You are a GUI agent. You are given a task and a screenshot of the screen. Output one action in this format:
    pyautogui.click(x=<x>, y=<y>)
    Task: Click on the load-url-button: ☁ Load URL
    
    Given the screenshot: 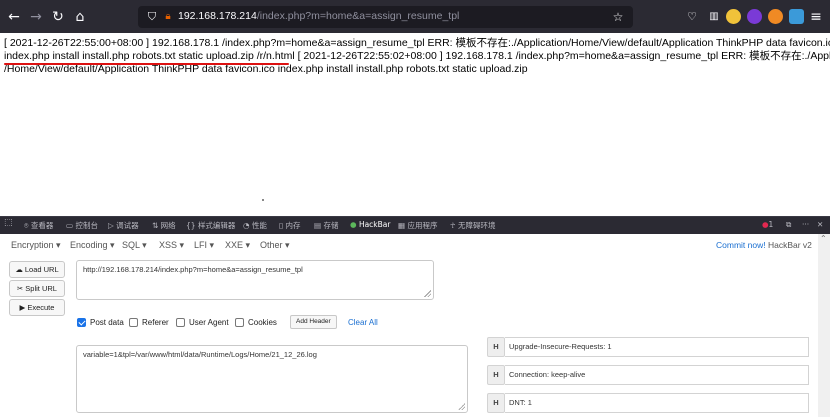 What is the action you would take?
    pyautogui.click(x=37, y=269)
    